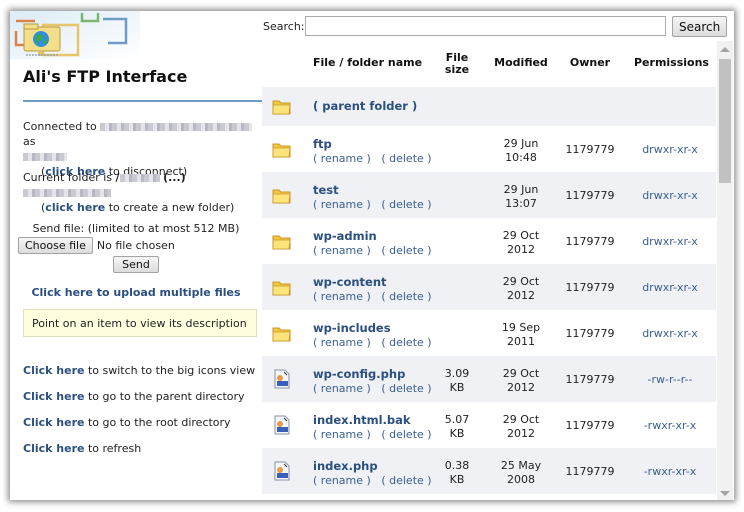 This screenshot has height=512, width=744. What do you see at coordinates (171, 370) in the screenshot?
I see `nav-text: to switch to the big icons view` at bounding box center [171, 370].